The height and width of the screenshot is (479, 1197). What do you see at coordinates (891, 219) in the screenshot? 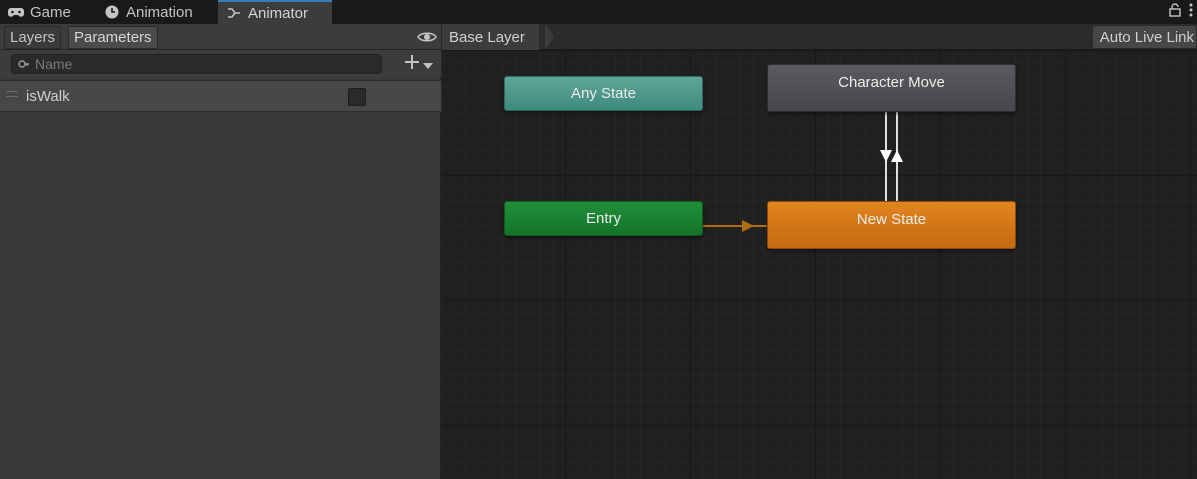
I see `state-new-state-label: New State` at bounding box center [891, 219].